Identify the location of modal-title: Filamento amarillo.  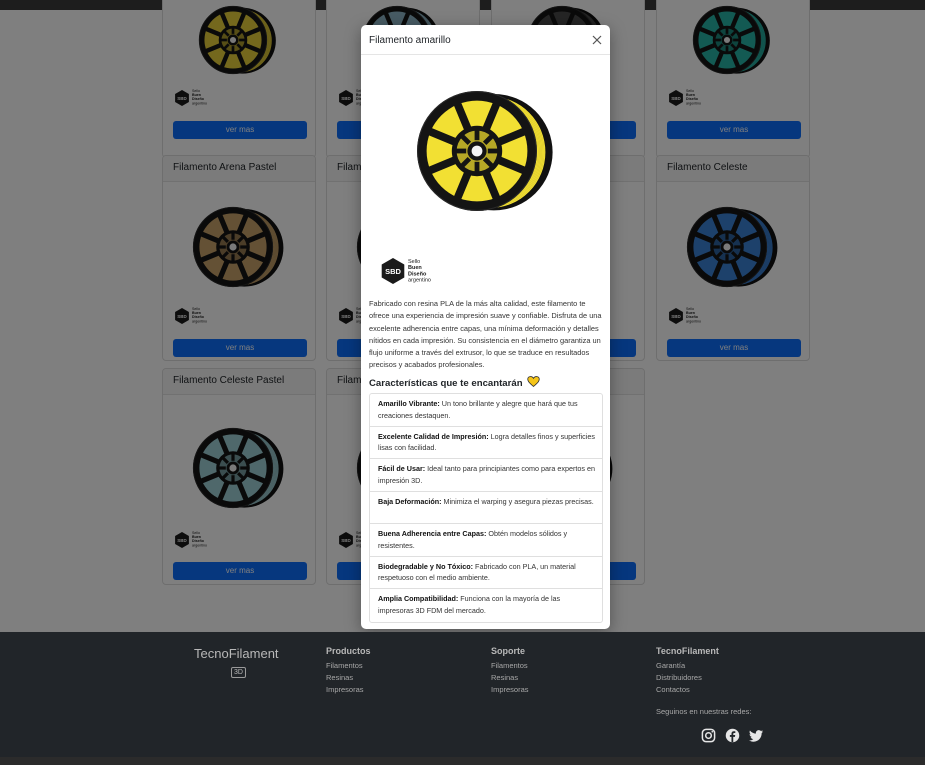
(410, 40).